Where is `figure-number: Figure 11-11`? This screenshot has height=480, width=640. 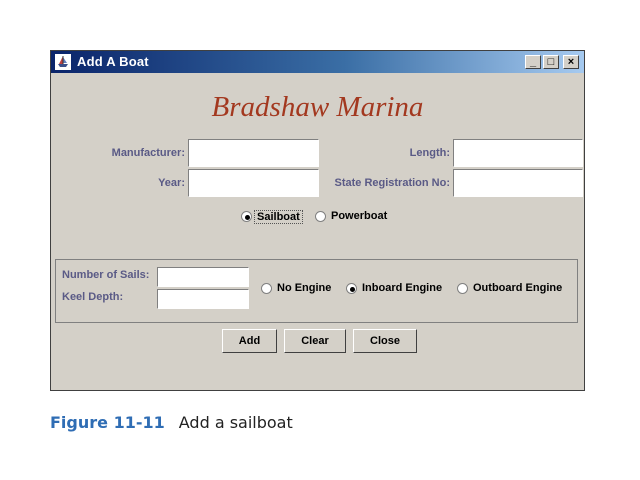 figure-number: Figure 11-11 is located at coordinates (107, 422).